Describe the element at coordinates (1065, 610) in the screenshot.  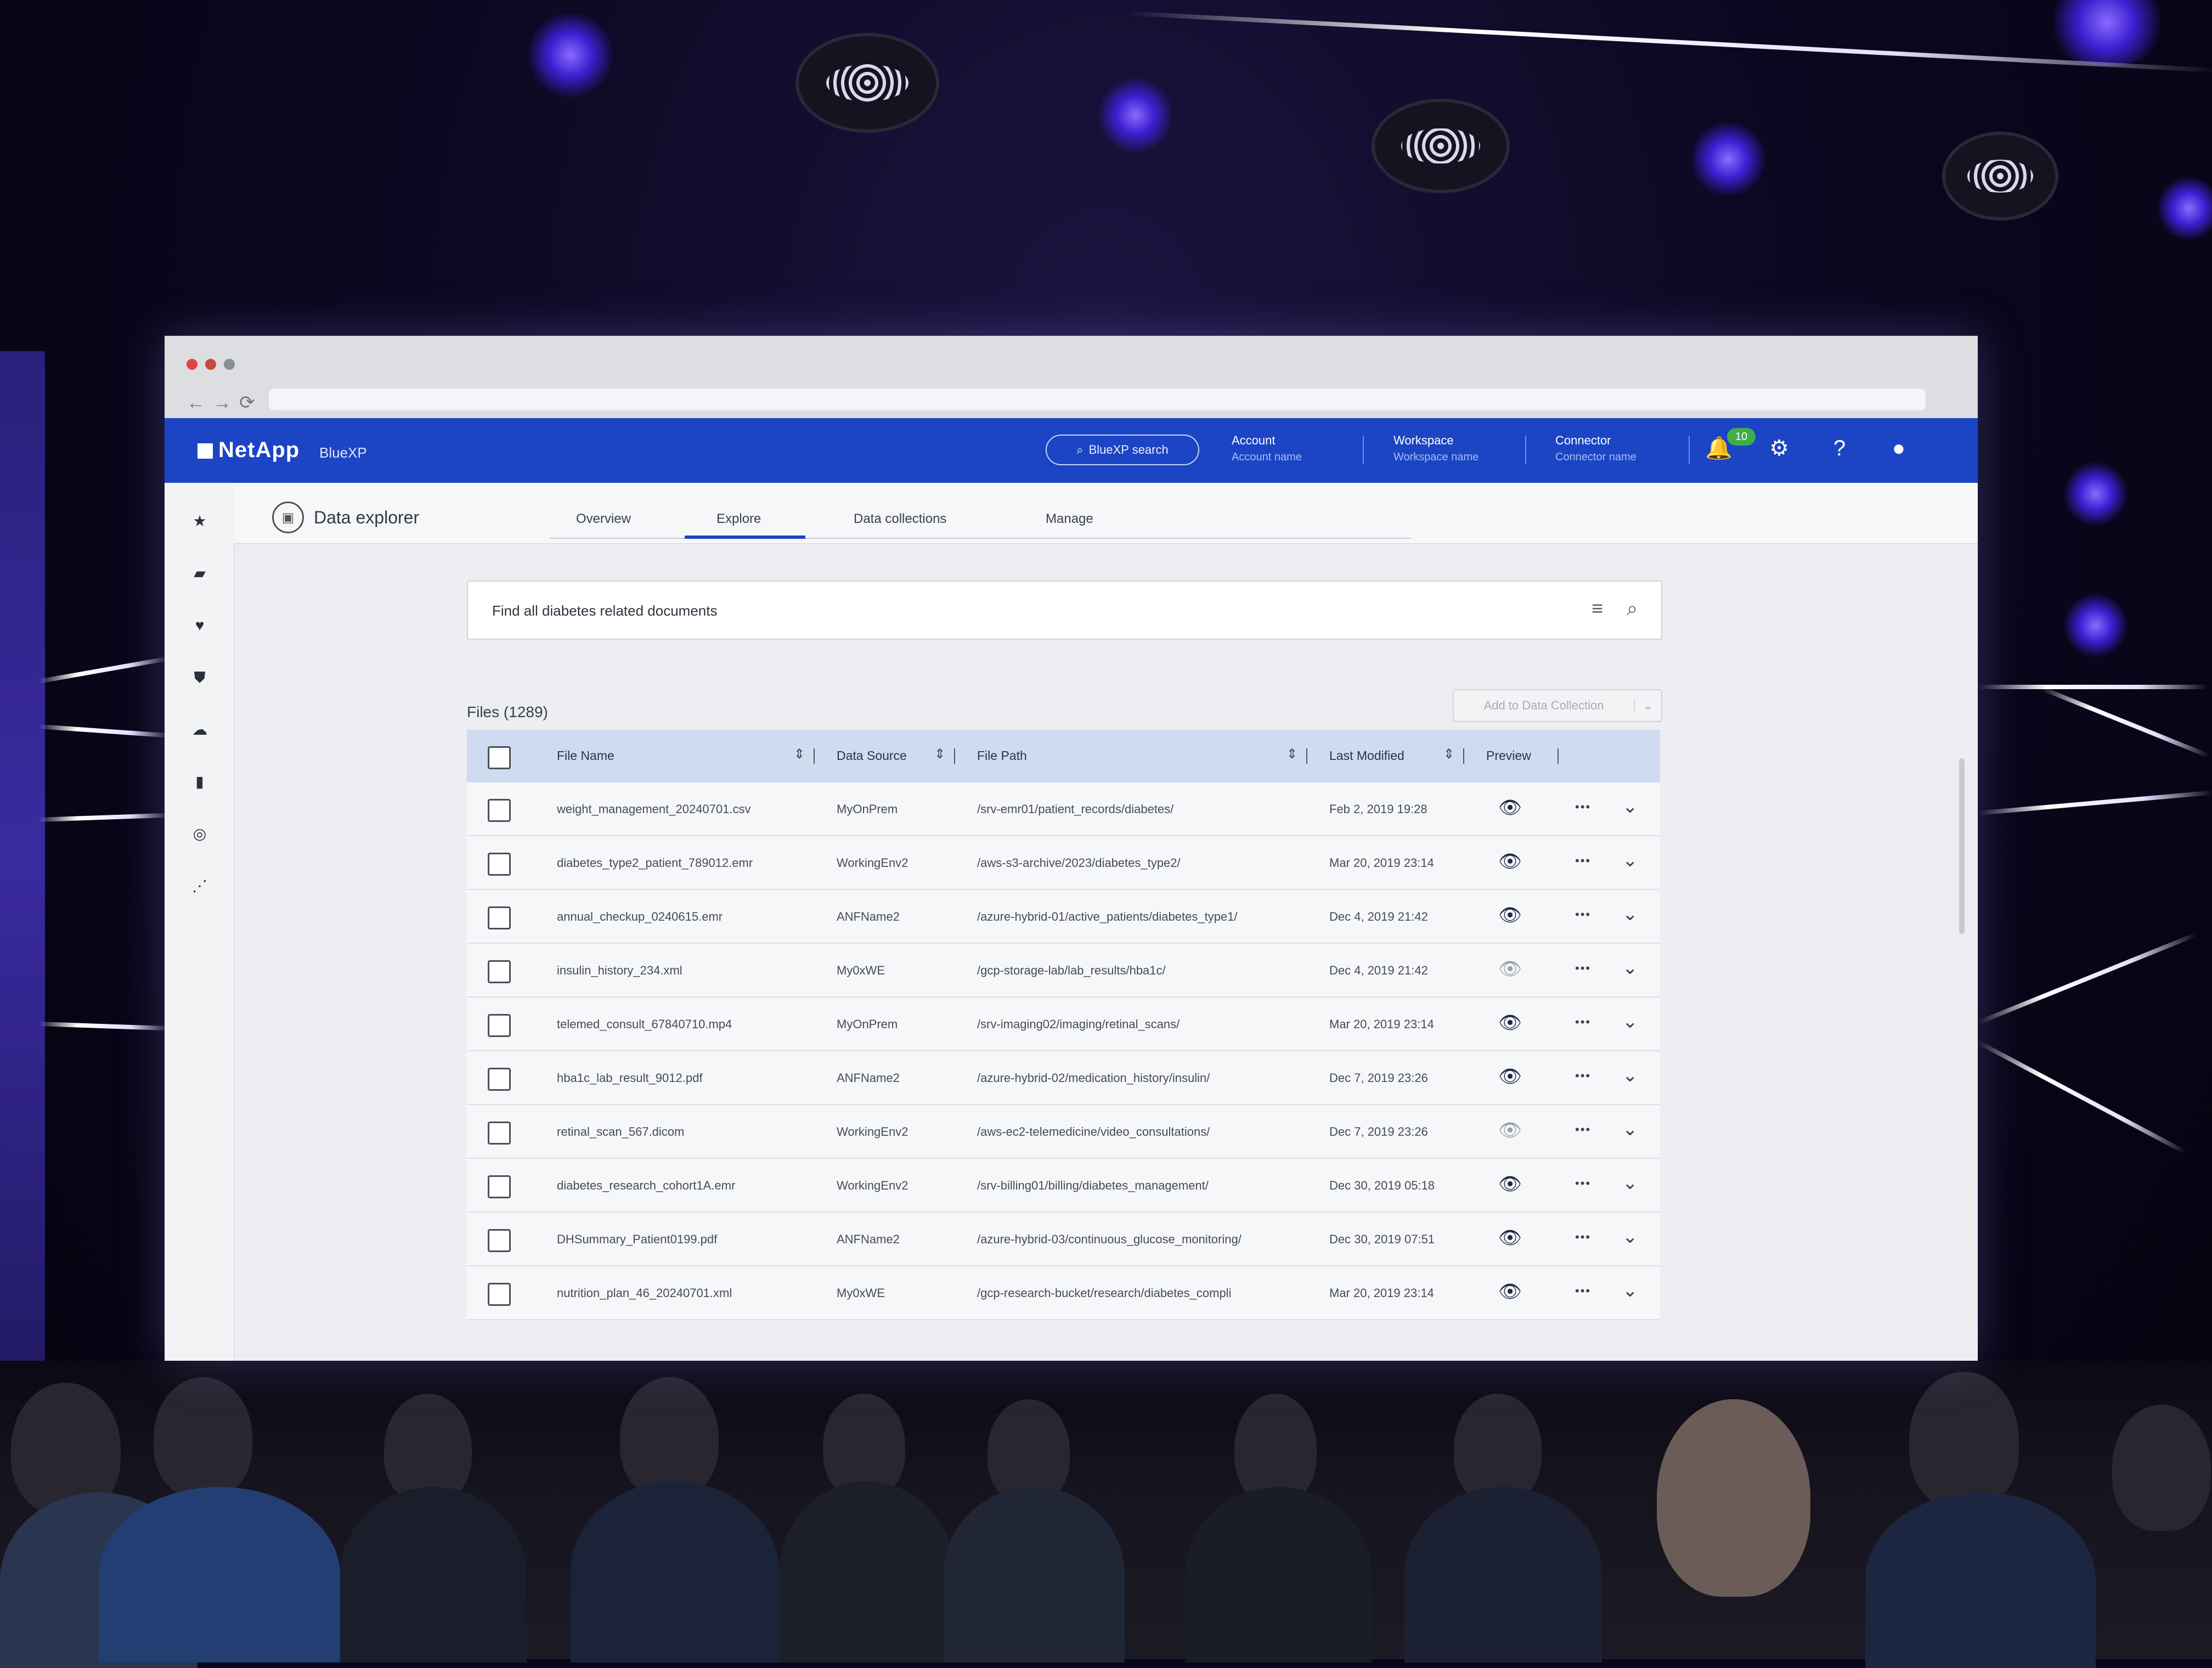
I see `natural-language-search-input: Find all diabetes related documents ≡ ⌕` at that location.